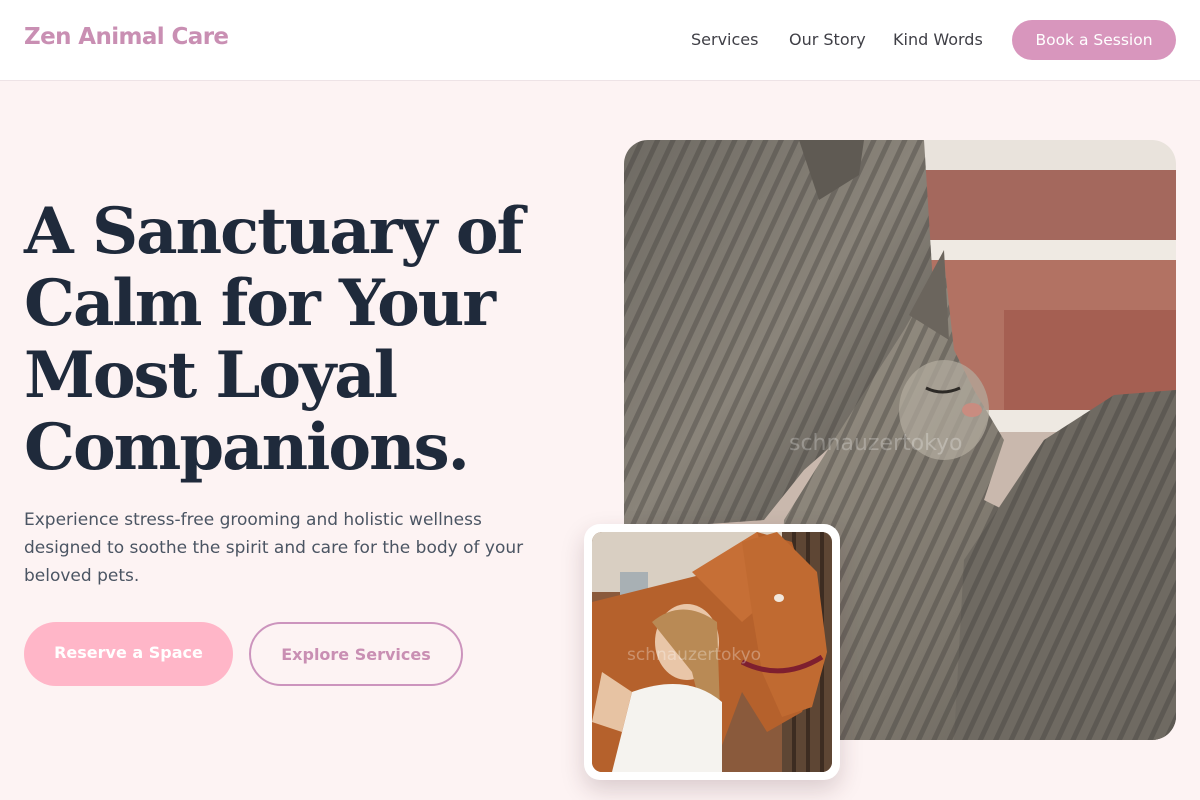 The image size is (1200, 800). What do you see at coordinates (1094, 40) in the screenshot?
I see `book-session-button: Book a Session` at bounding box center [1094, 40].